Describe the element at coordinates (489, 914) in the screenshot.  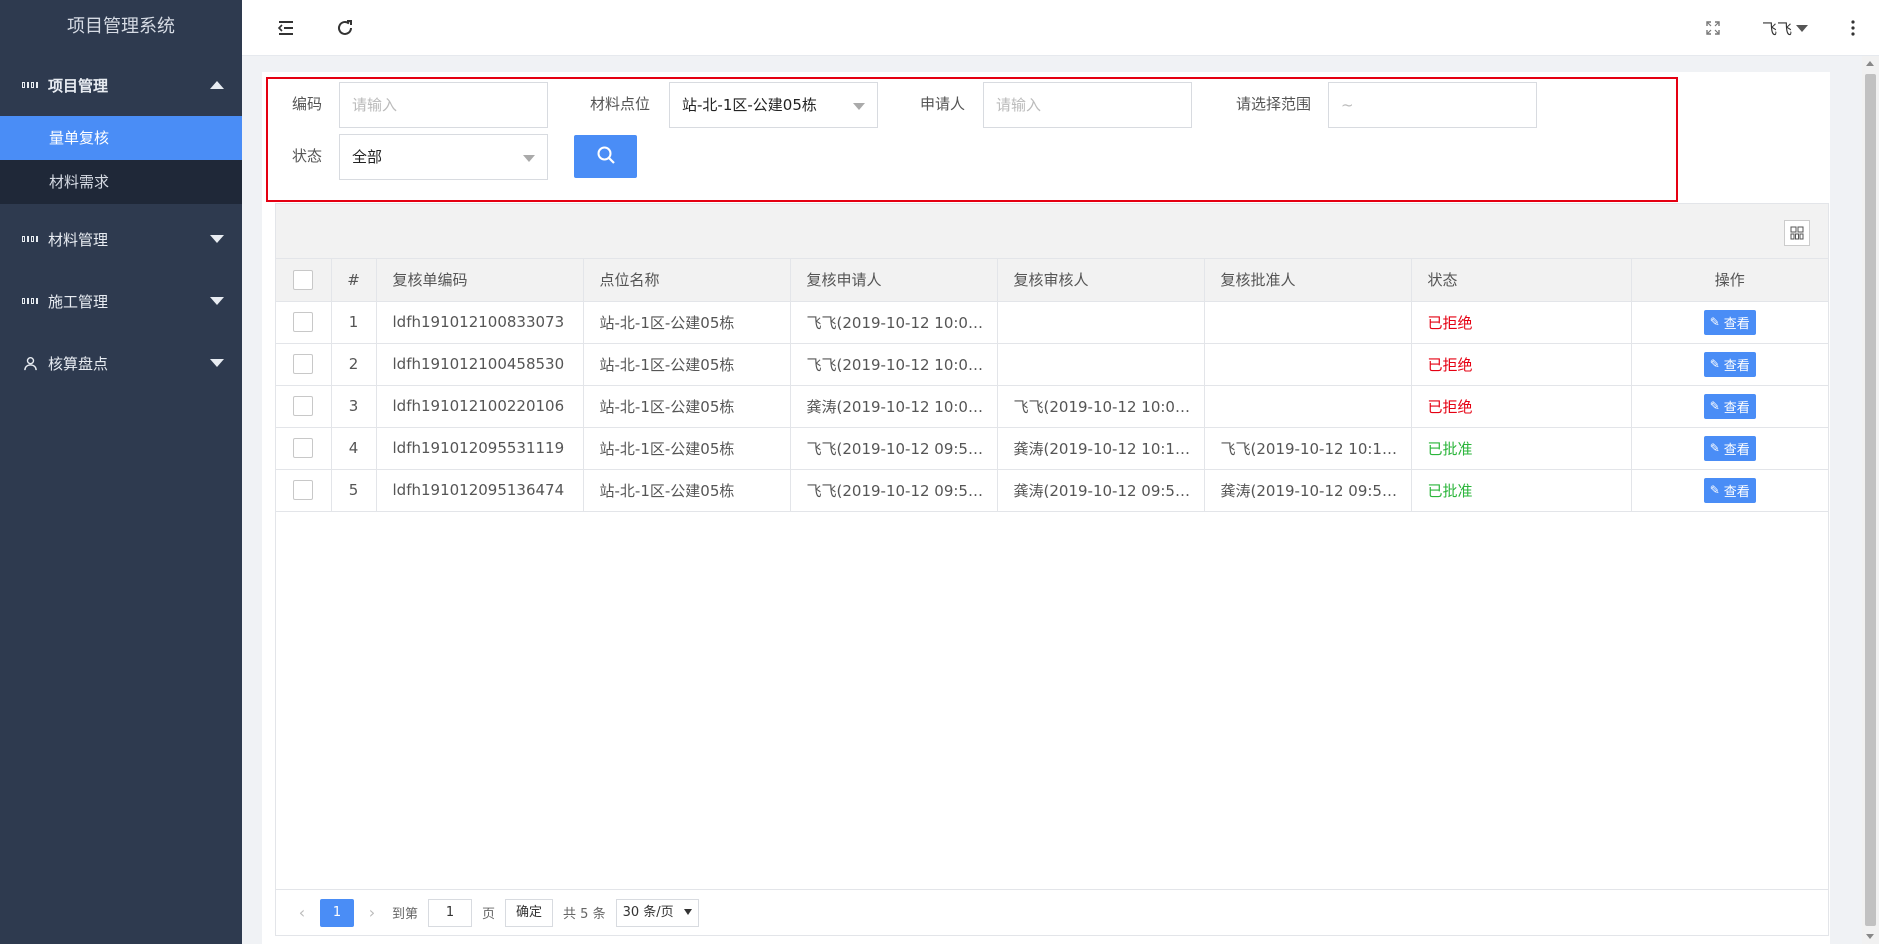
I see `page-unit-label: 页` at that location.